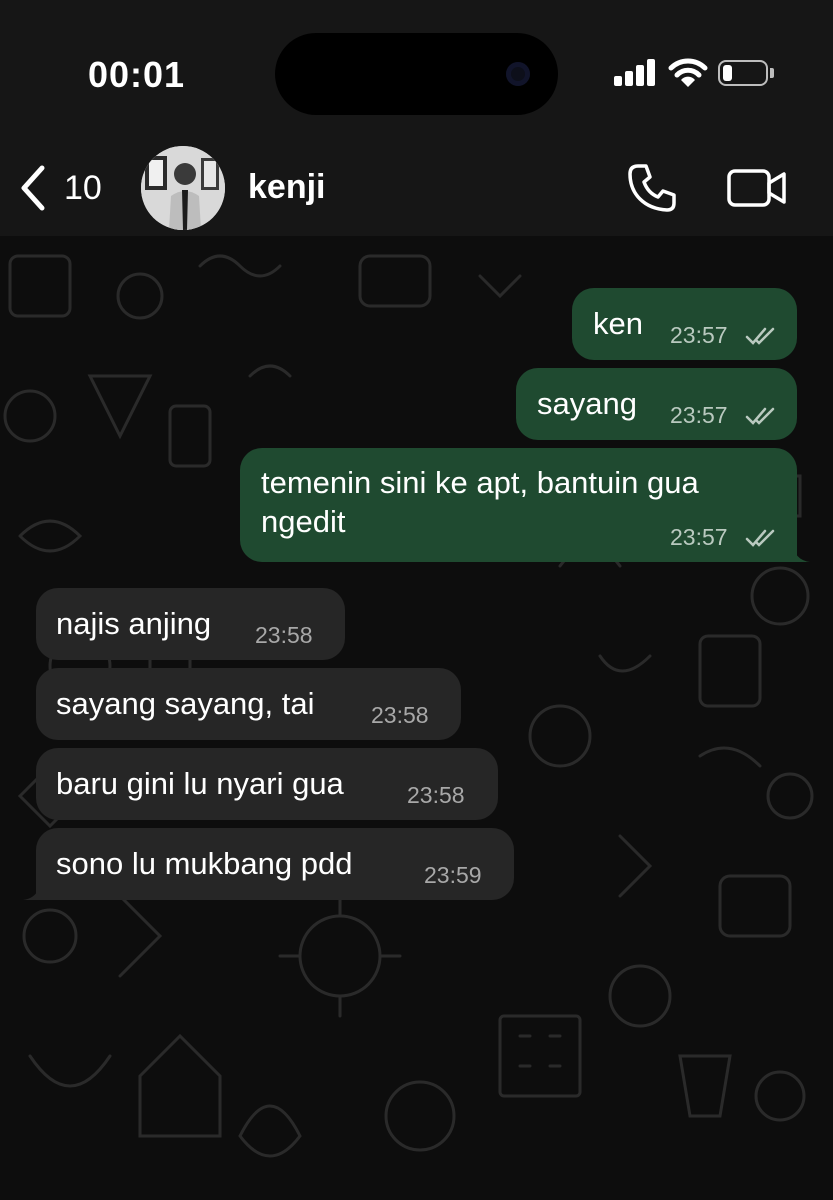  What do you see at coordinates (636, 72) in the screenshot?
I see `signal-icon` at bounding box center [636, 72].